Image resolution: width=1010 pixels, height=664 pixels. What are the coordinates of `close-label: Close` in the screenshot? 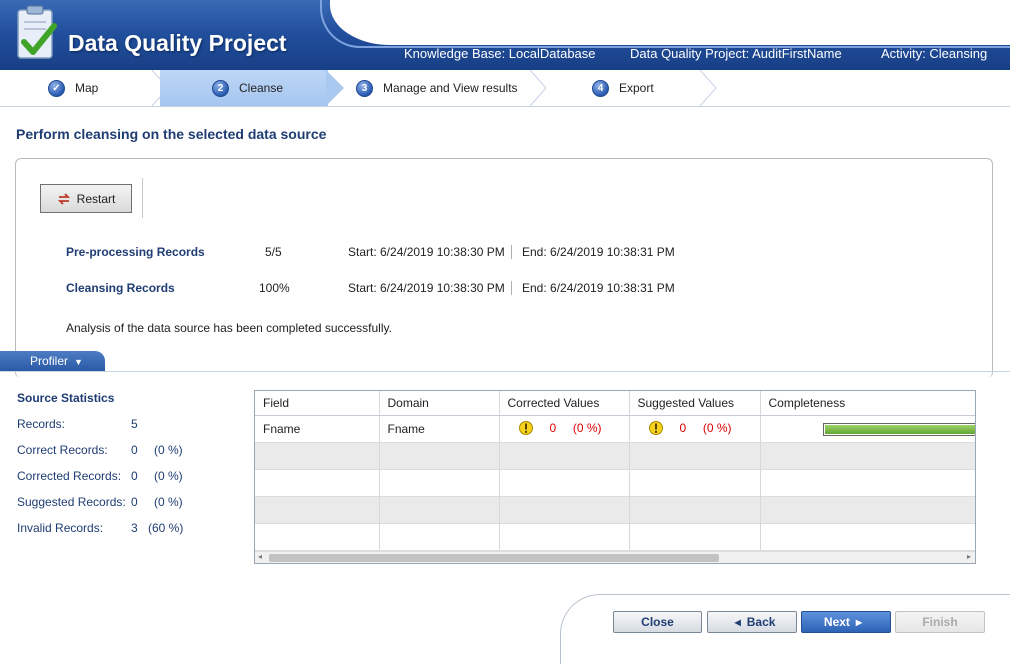 It's located at (657, 622).